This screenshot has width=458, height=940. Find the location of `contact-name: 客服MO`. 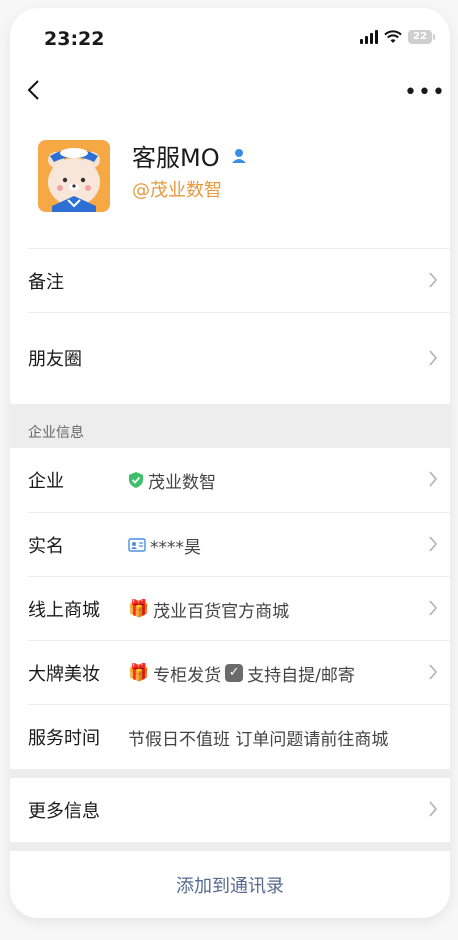

contact-name: 客服MO is located at coordinates (176, 158).